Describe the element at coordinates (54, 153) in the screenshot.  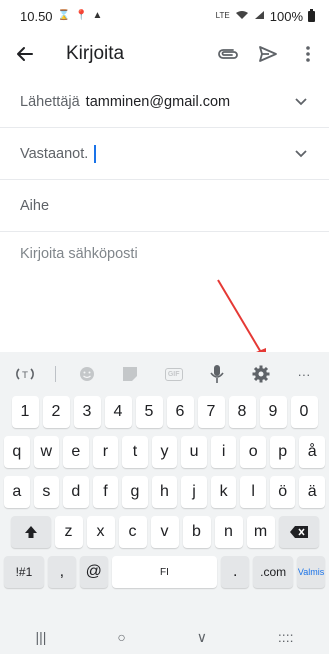
I see `to-label: Vastaanot.` at that location.